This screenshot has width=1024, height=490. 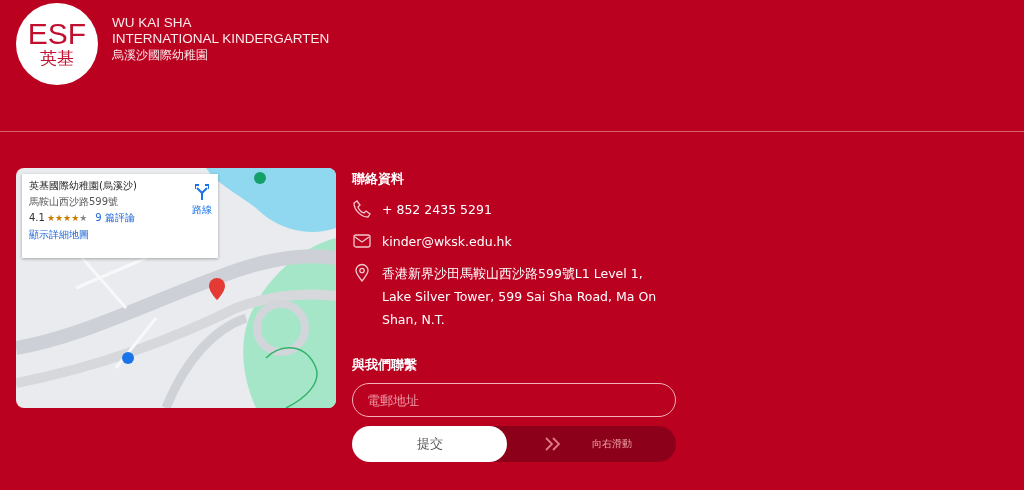 I want to click on school-name: INTERNATIONAL KINDERGARTEN, so click(x=221, y=39).